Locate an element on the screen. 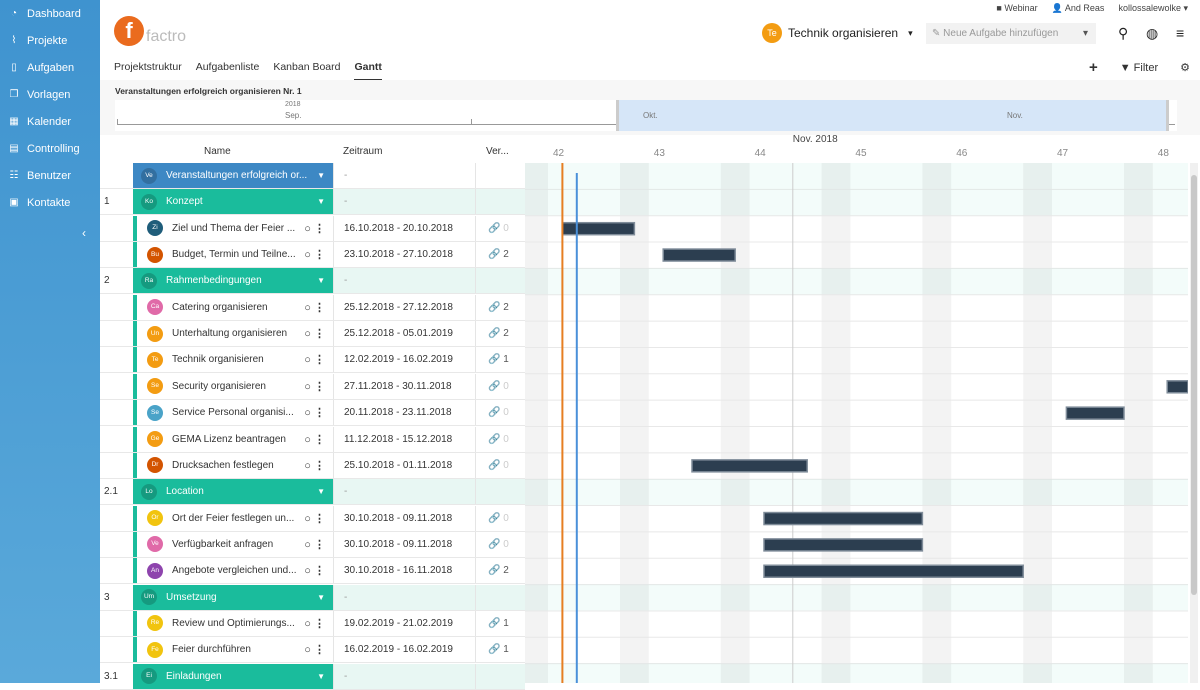 The image size is (1200, 690). sidebar-item-controlling: ▤ Controlling is located at coordinates (50, 148).